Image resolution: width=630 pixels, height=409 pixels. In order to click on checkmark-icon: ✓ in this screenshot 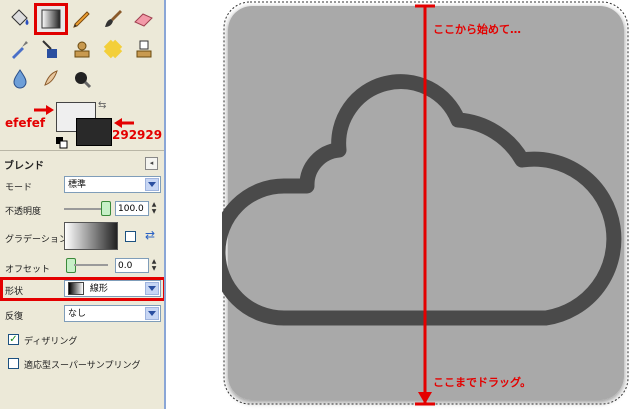, I will do `click(13, 339)`.